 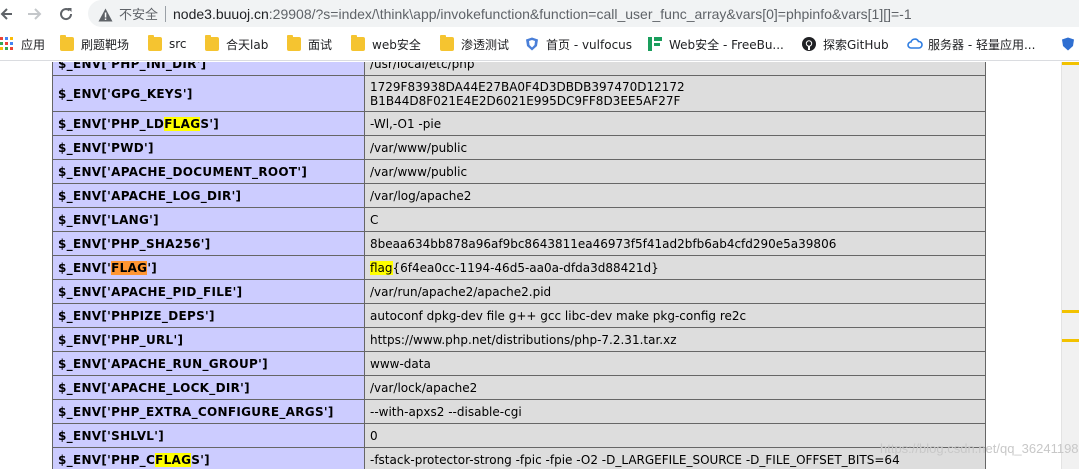 I want to click on bookmark-apps: 应用, so click(x=22, y=44).